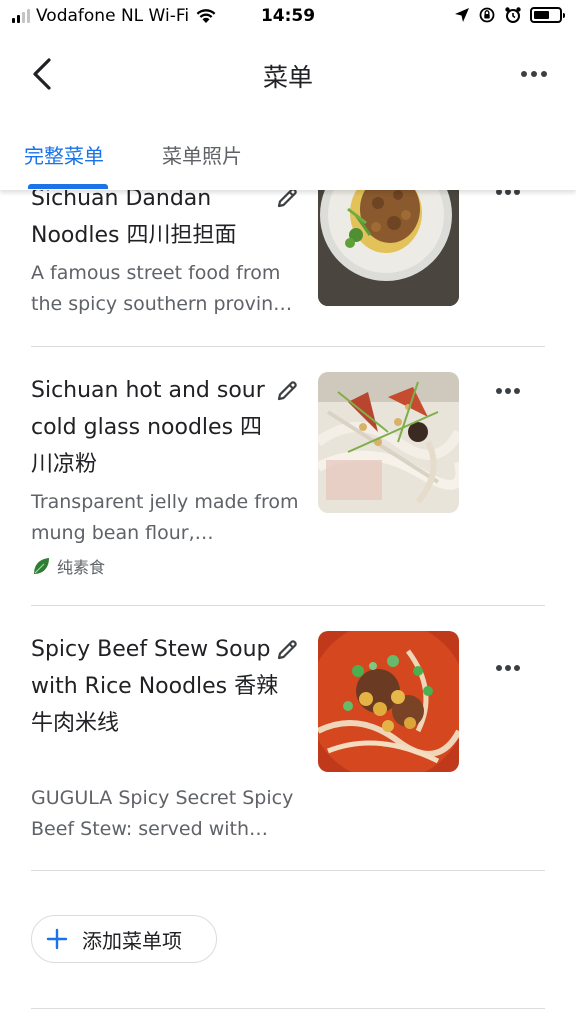  What do you see at coordinates (81, 567) in the screenshot?
I see `vegan-tag-label: 纯素食` at bounding box center [81, 567].